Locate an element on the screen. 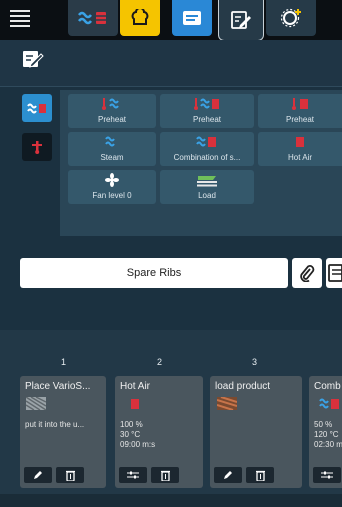 The image size is (342, 507). step-card-3: load product is located at coordinates (256, 432).